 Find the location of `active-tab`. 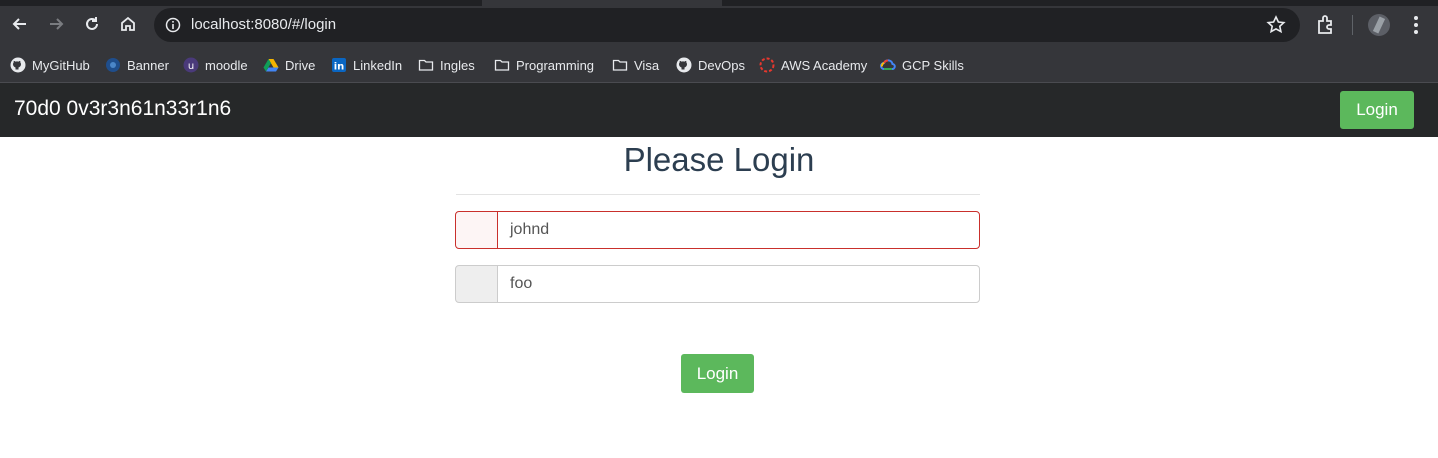

active-tab is located at coordinates (602, 3).